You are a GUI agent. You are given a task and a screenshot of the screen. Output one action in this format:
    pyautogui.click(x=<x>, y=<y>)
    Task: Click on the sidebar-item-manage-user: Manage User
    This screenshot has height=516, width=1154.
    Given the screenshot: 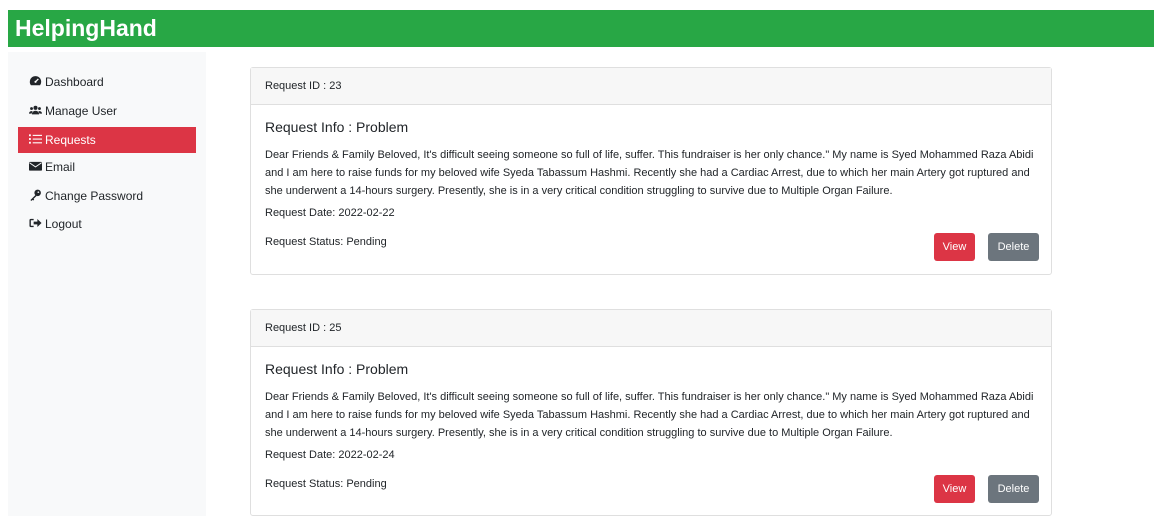 What is the action you would take?
    pyautogui.click(x=107, y=111)
    